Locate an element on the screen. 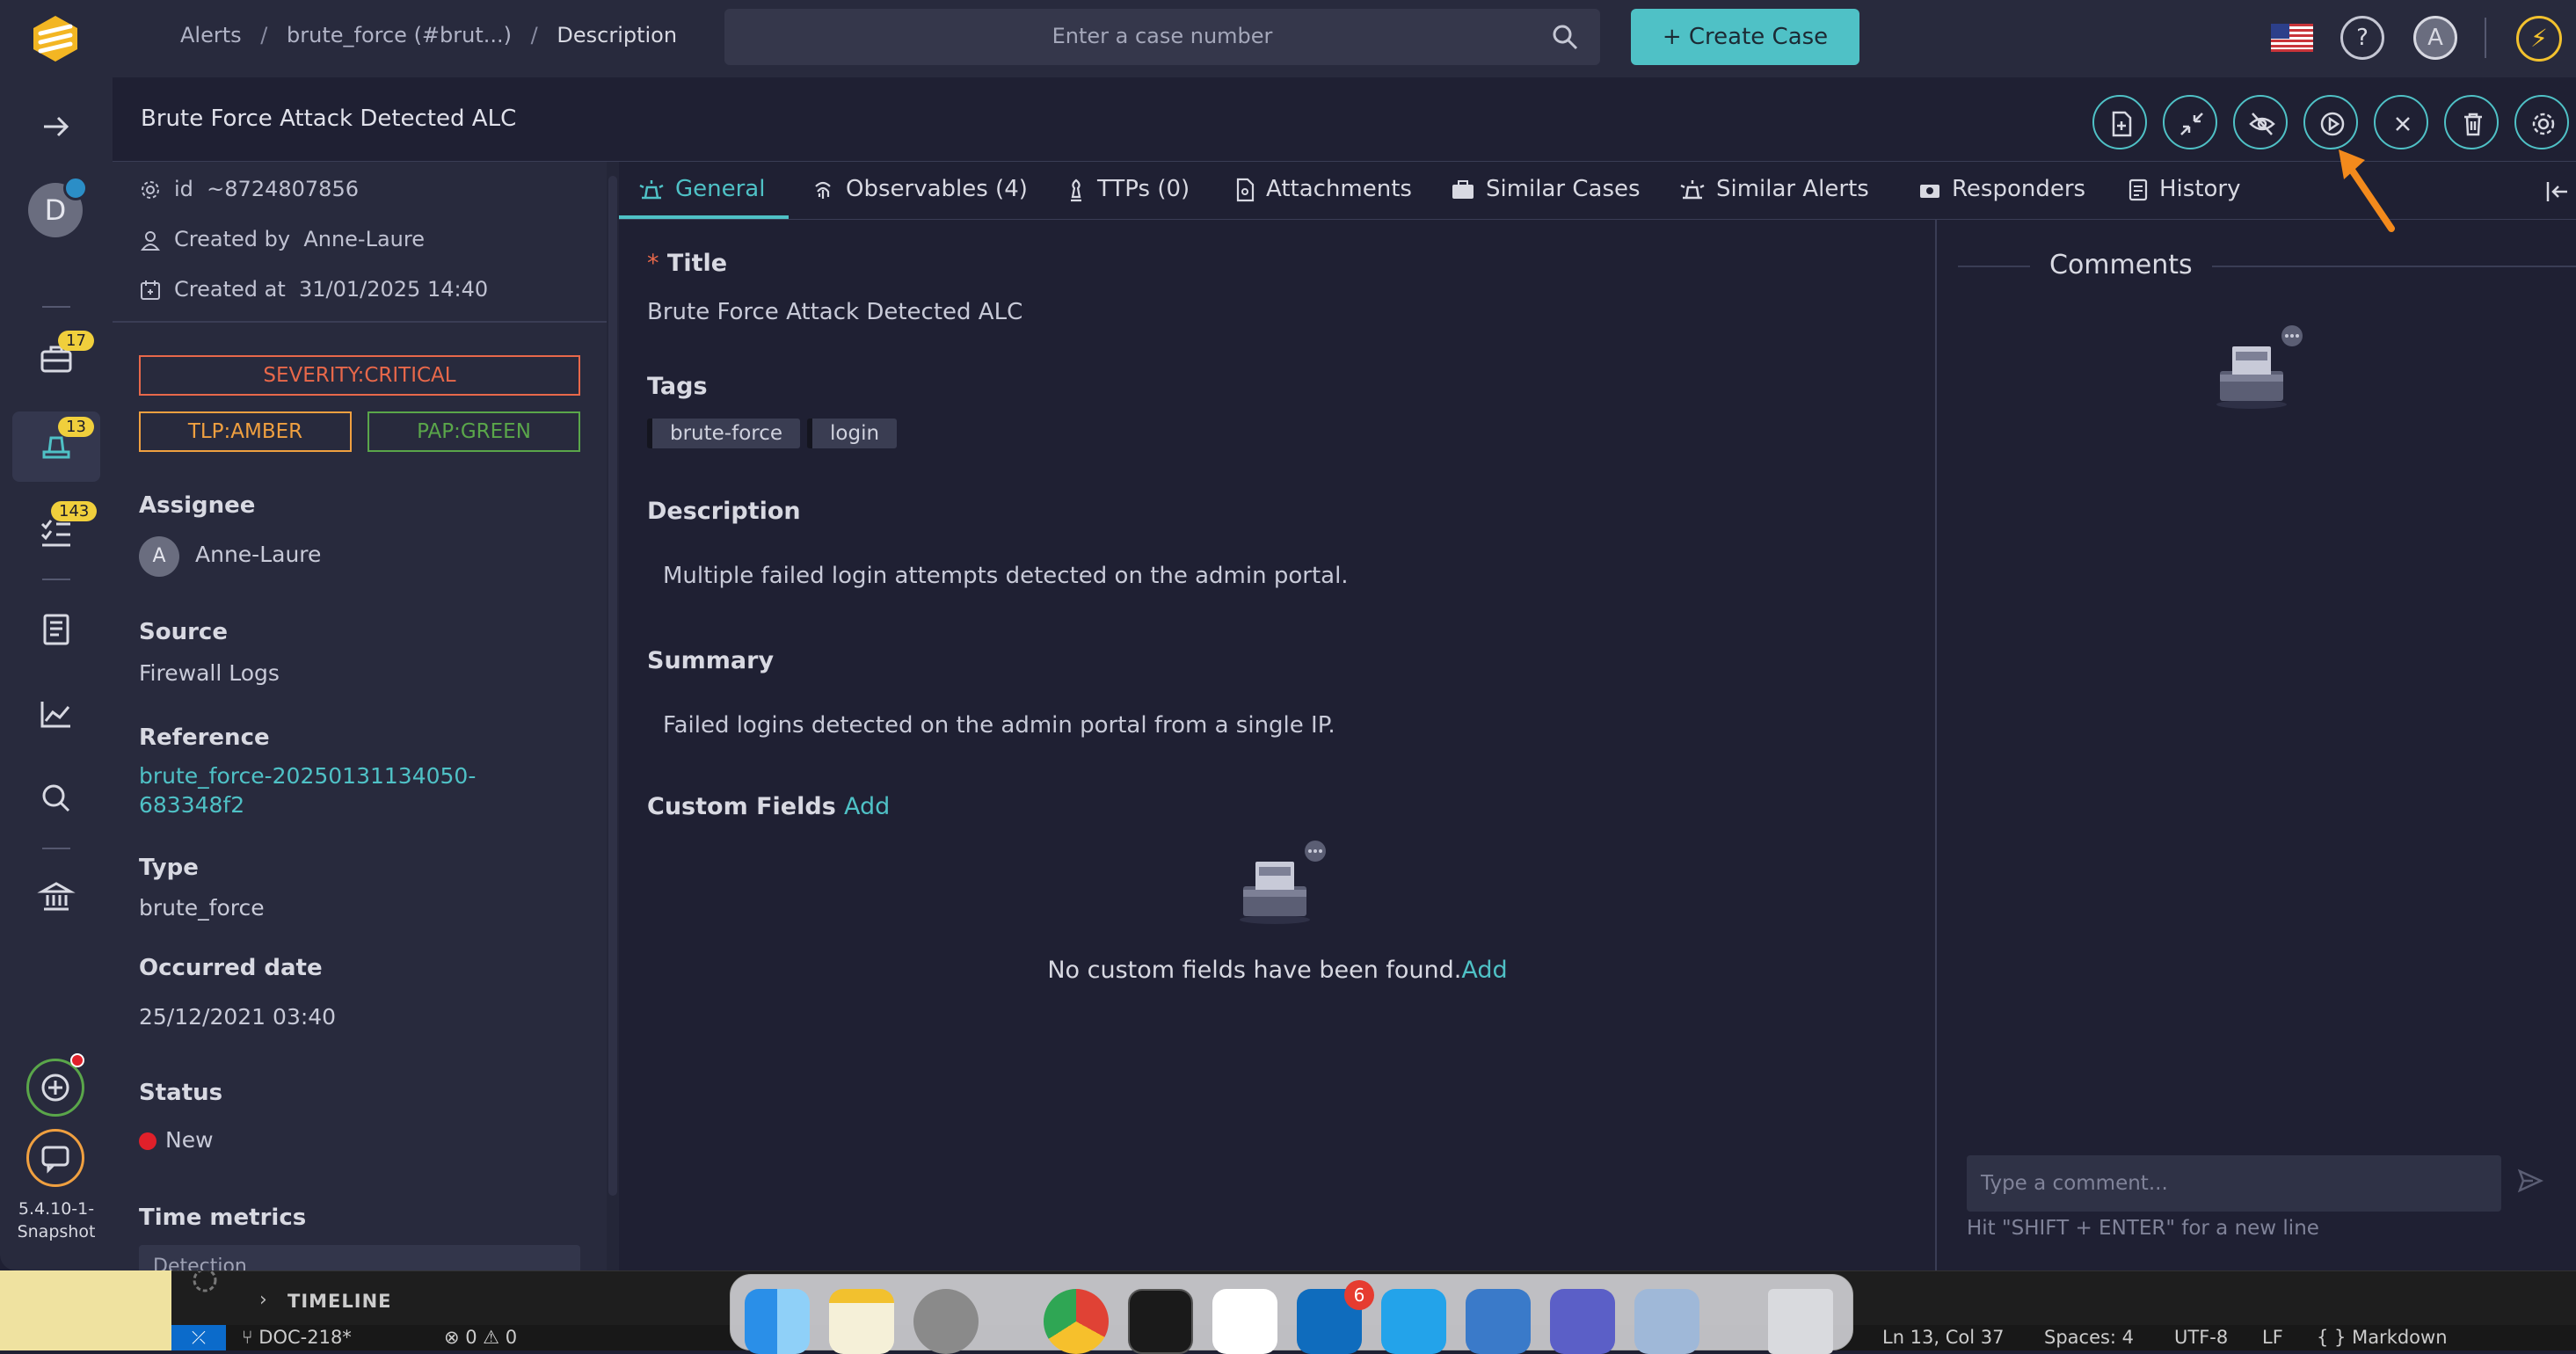 This screenshot has height=1354, width=2576. language-mode: { } Markdown is located at coordinates (2382, 1337).